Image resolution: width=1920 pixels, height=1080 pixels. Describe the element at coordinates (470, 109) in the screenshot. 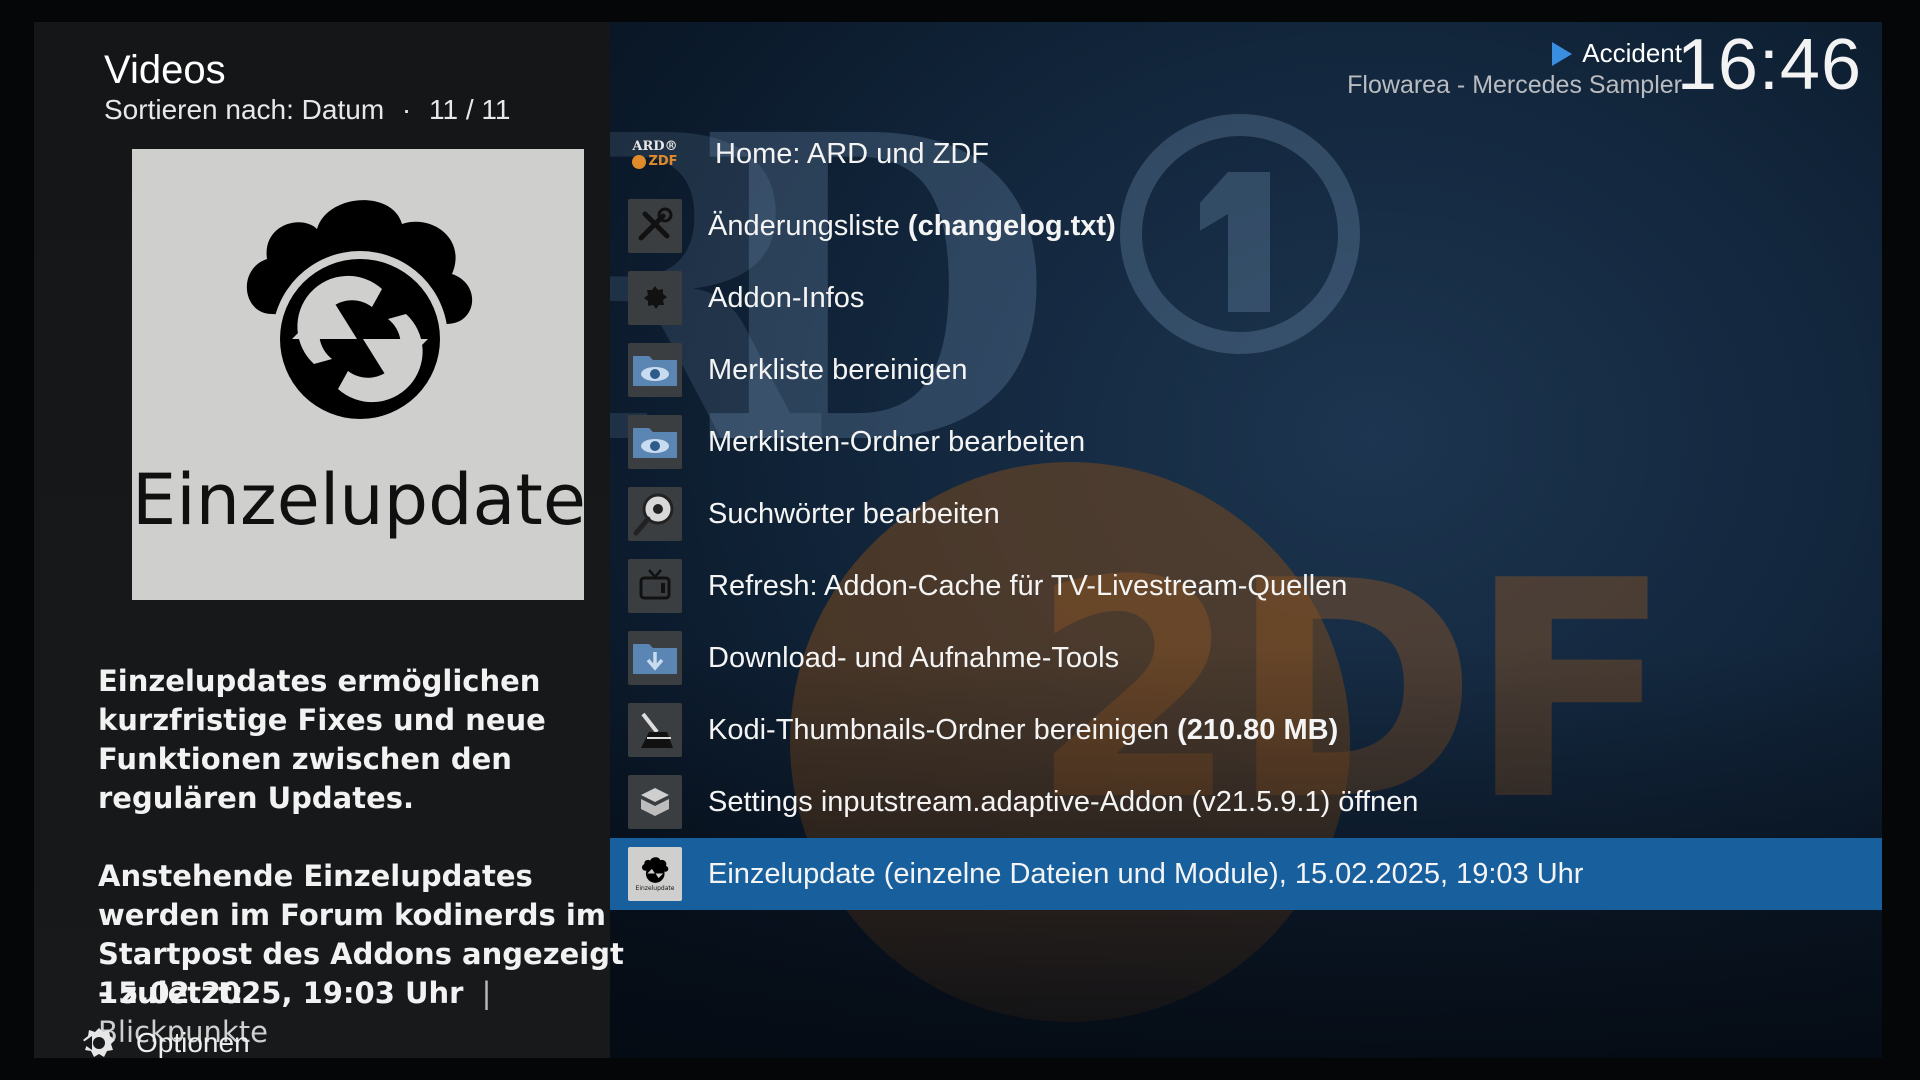

I see `item-count: 11 / 11` at that location.